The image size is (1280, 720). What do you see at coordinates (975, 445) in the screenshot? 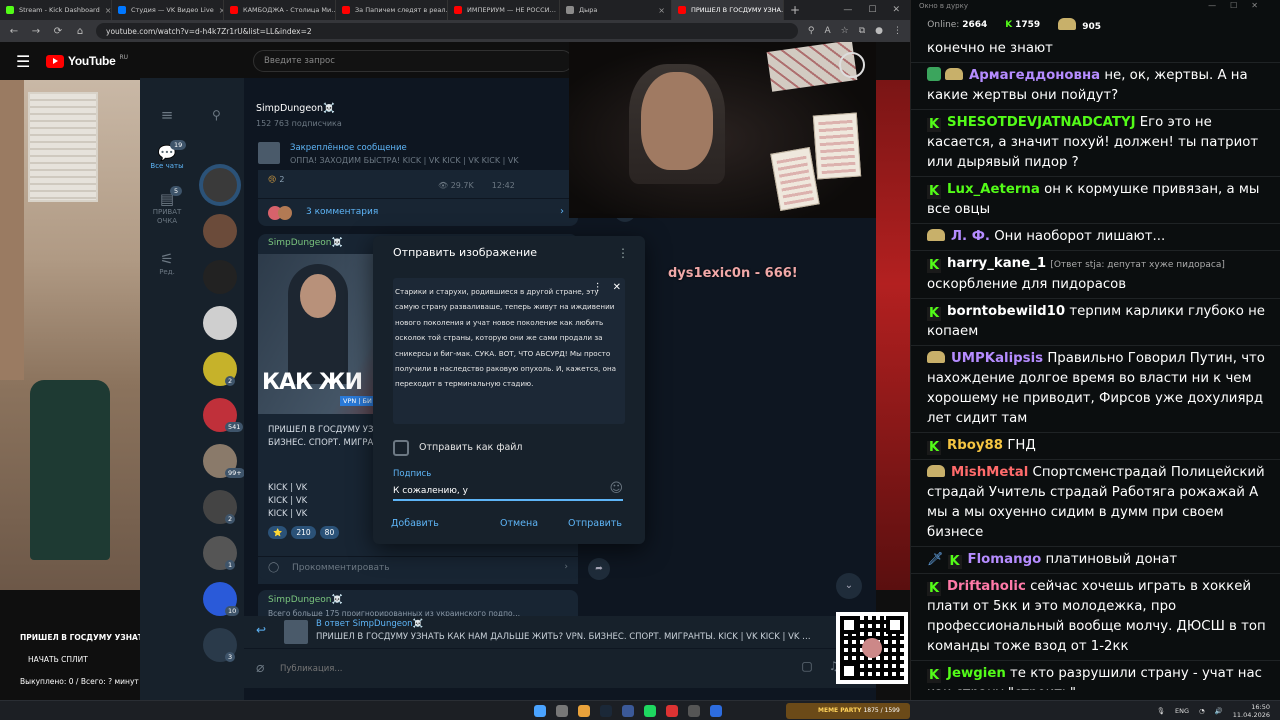
I see `chat-username: Rboy88` at bounding box center [975, 445].